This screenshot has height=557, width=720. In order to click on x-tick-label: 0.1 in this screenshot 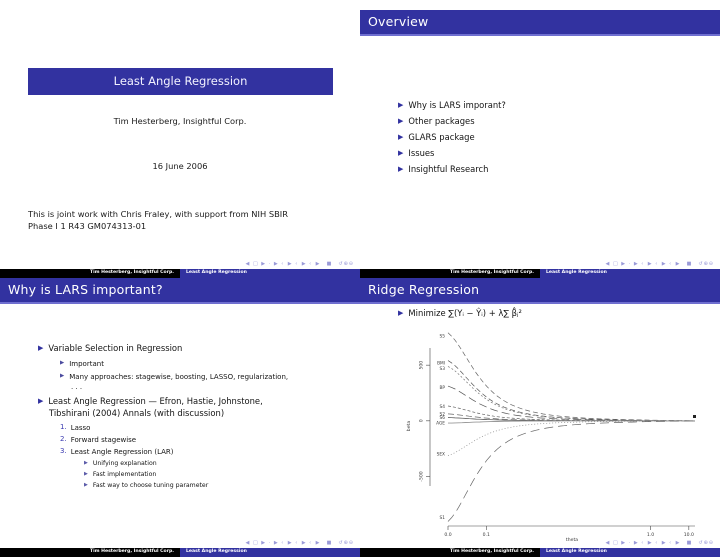, I will do `click(486, 535)`.